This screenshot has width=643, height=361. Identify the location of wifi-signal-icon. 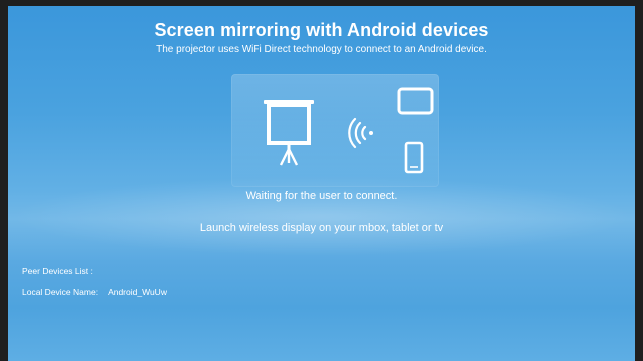
(360, 133).